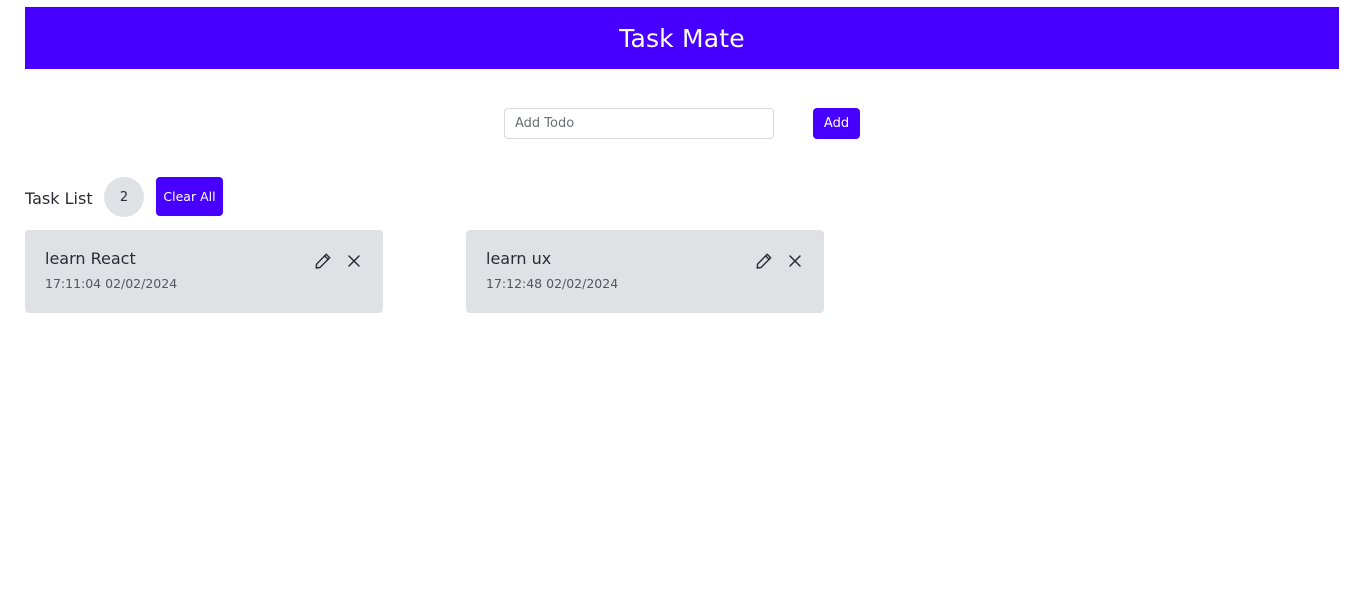  I want to click on task-list-title: Task List, so click(59, 198).